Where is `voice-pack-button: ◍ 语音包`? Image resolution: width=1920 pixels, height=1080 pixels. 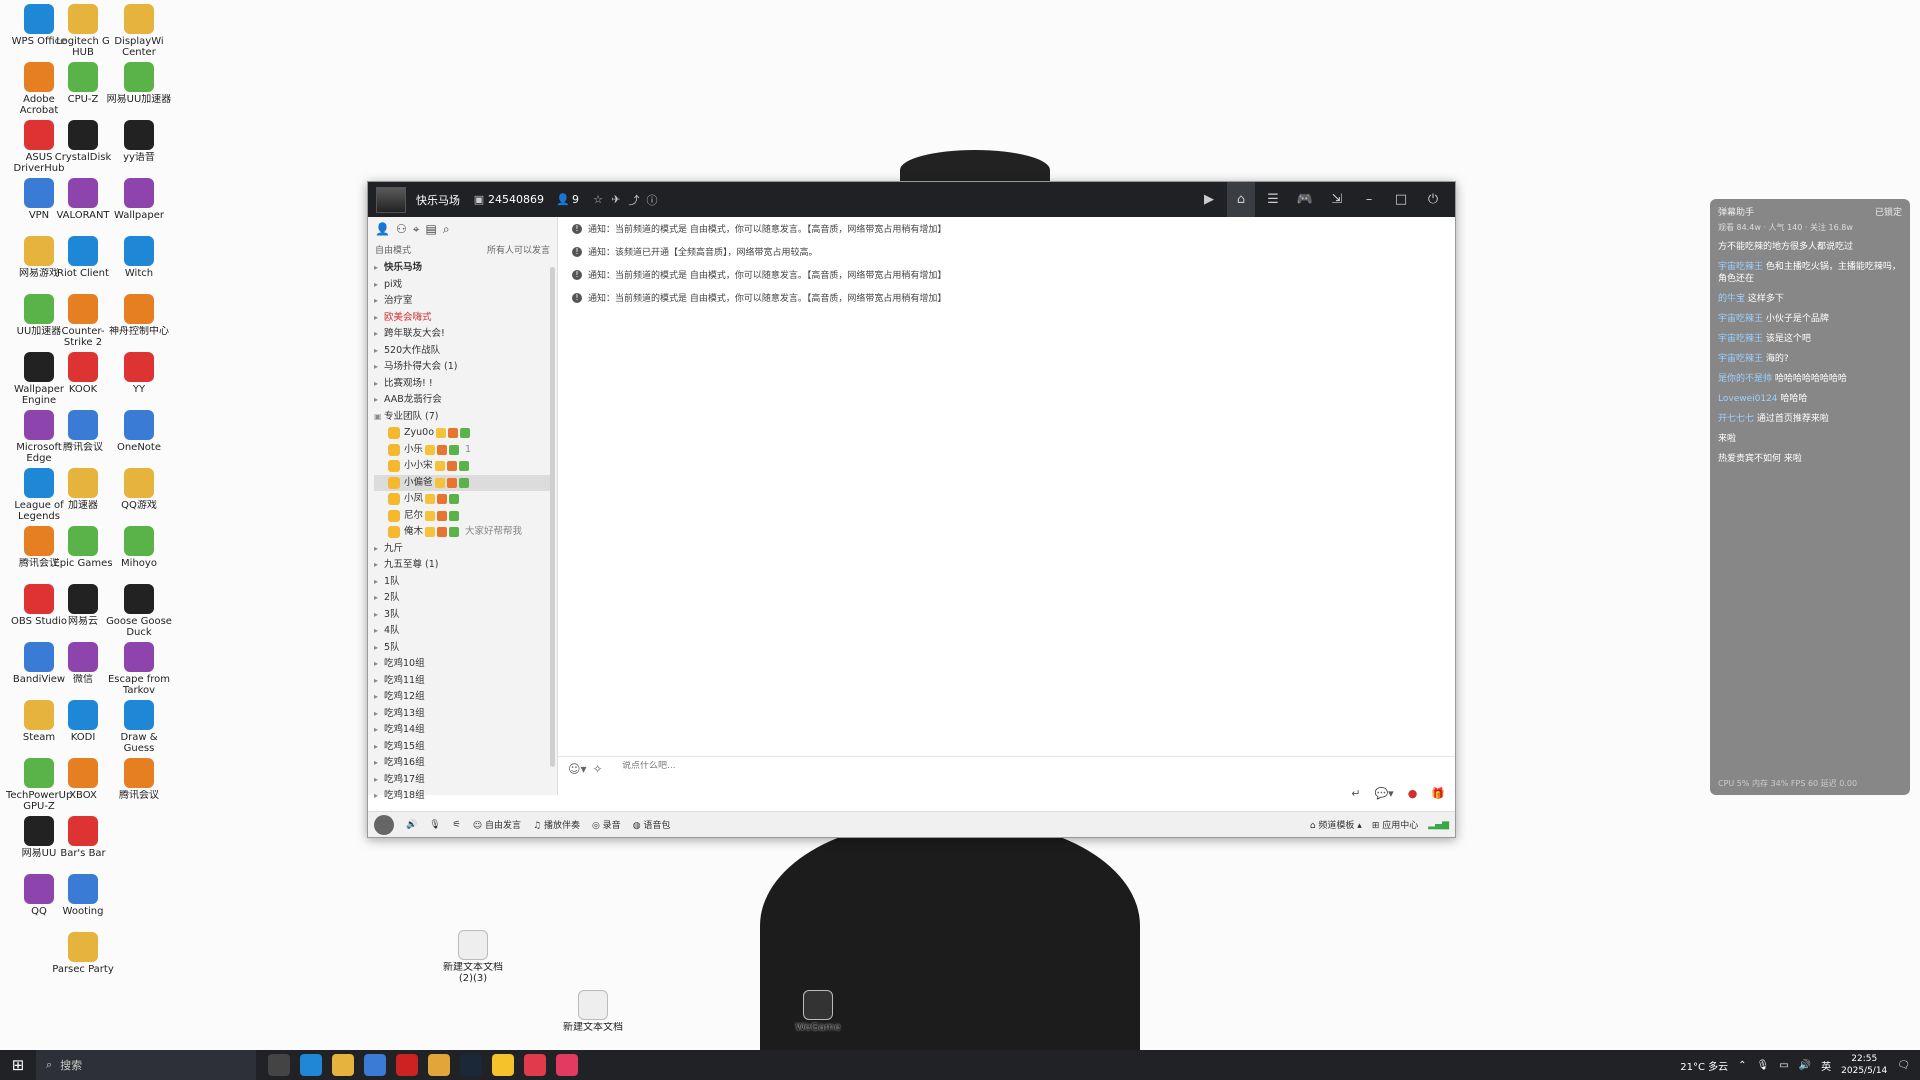
voice-pack-button: ◍ 语音包 is located at coordinates (652, 824).